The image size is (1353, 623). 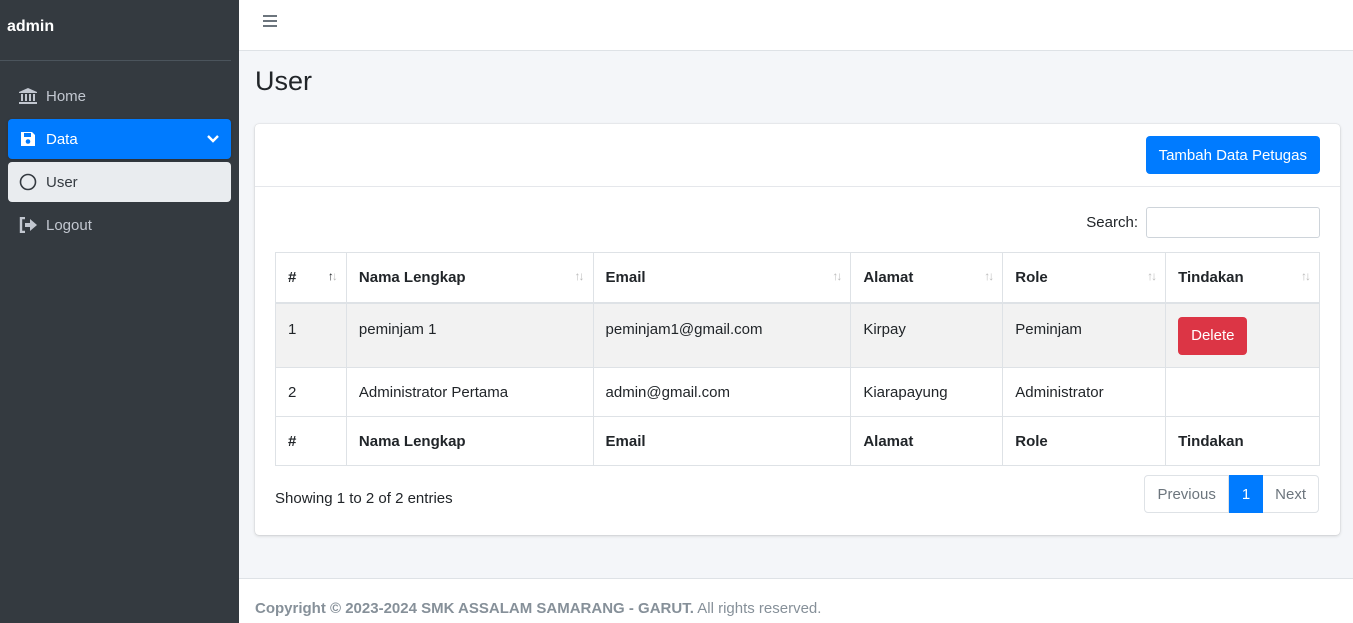 I want to click on sidebar-nav: Home Data User Logout, so click(x=119, y=160).